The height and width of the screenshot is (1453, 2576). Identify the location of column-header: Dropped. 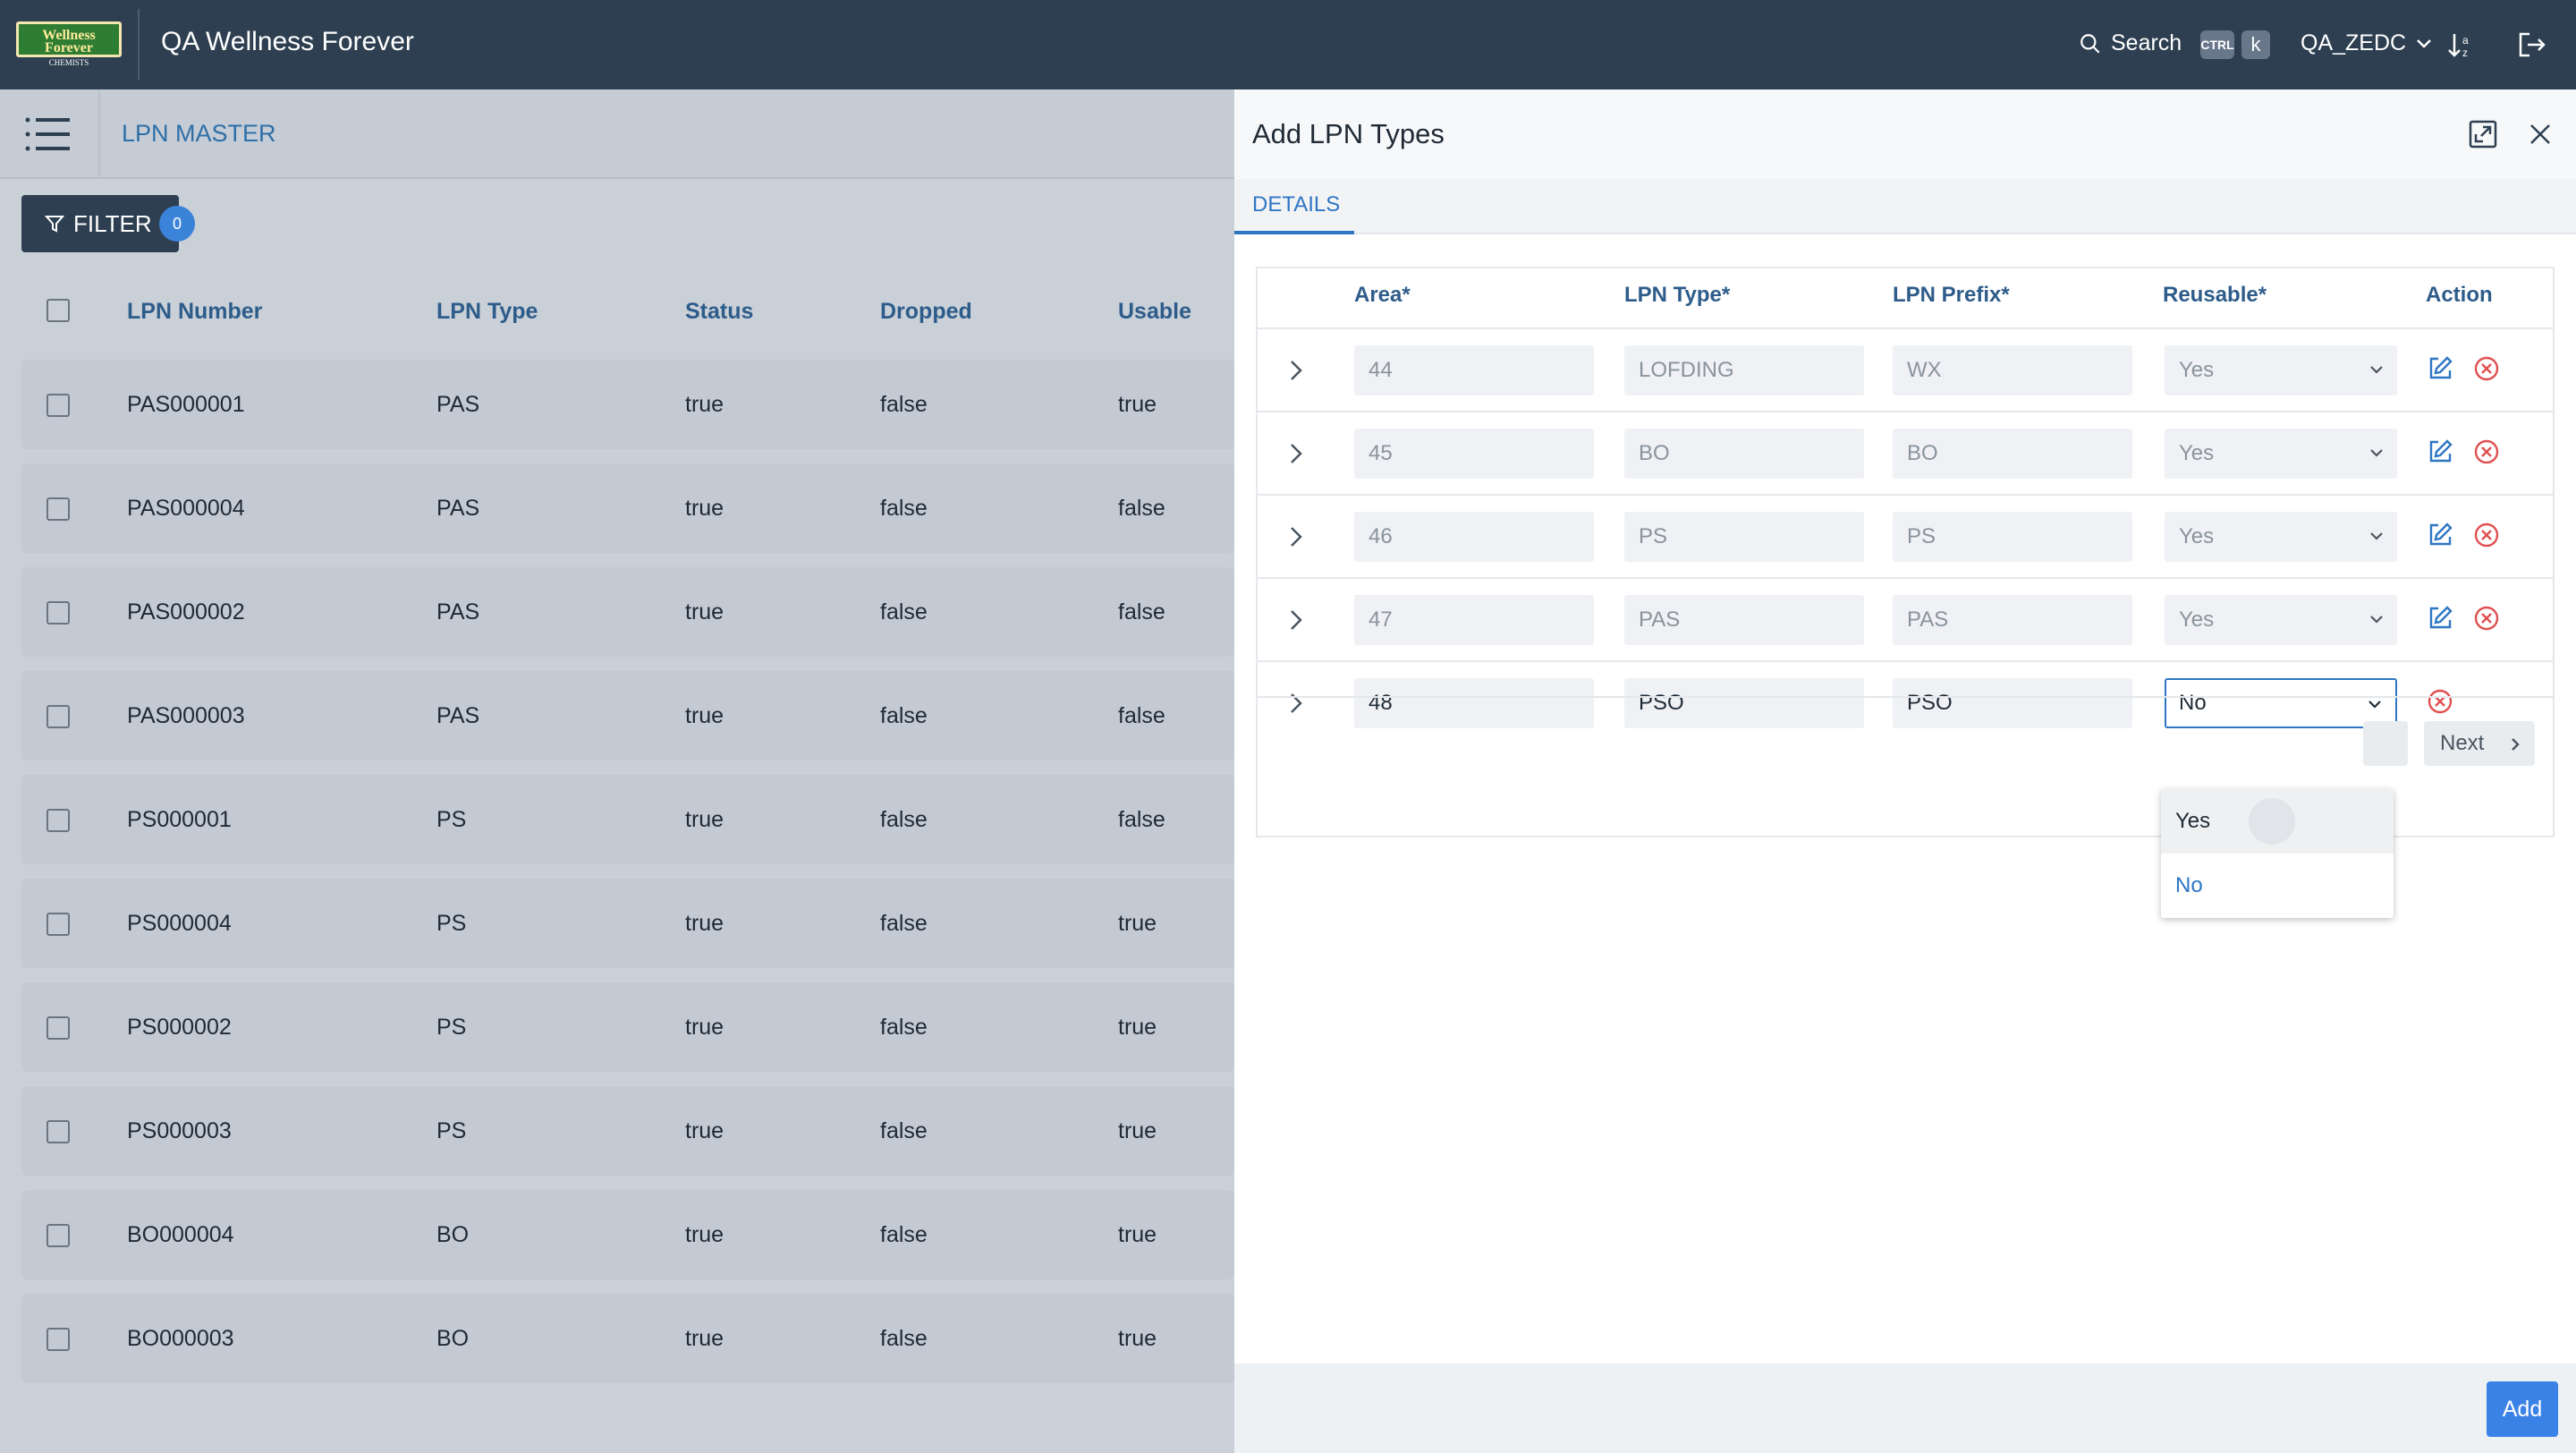
(926, 312).